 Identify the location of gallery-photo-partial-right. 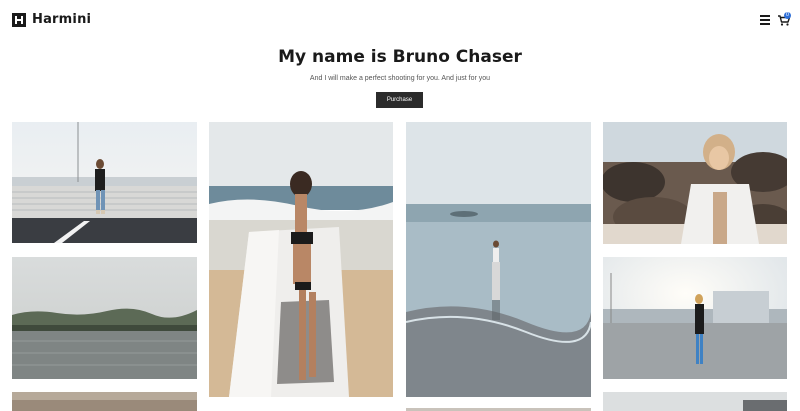
(695, 401).